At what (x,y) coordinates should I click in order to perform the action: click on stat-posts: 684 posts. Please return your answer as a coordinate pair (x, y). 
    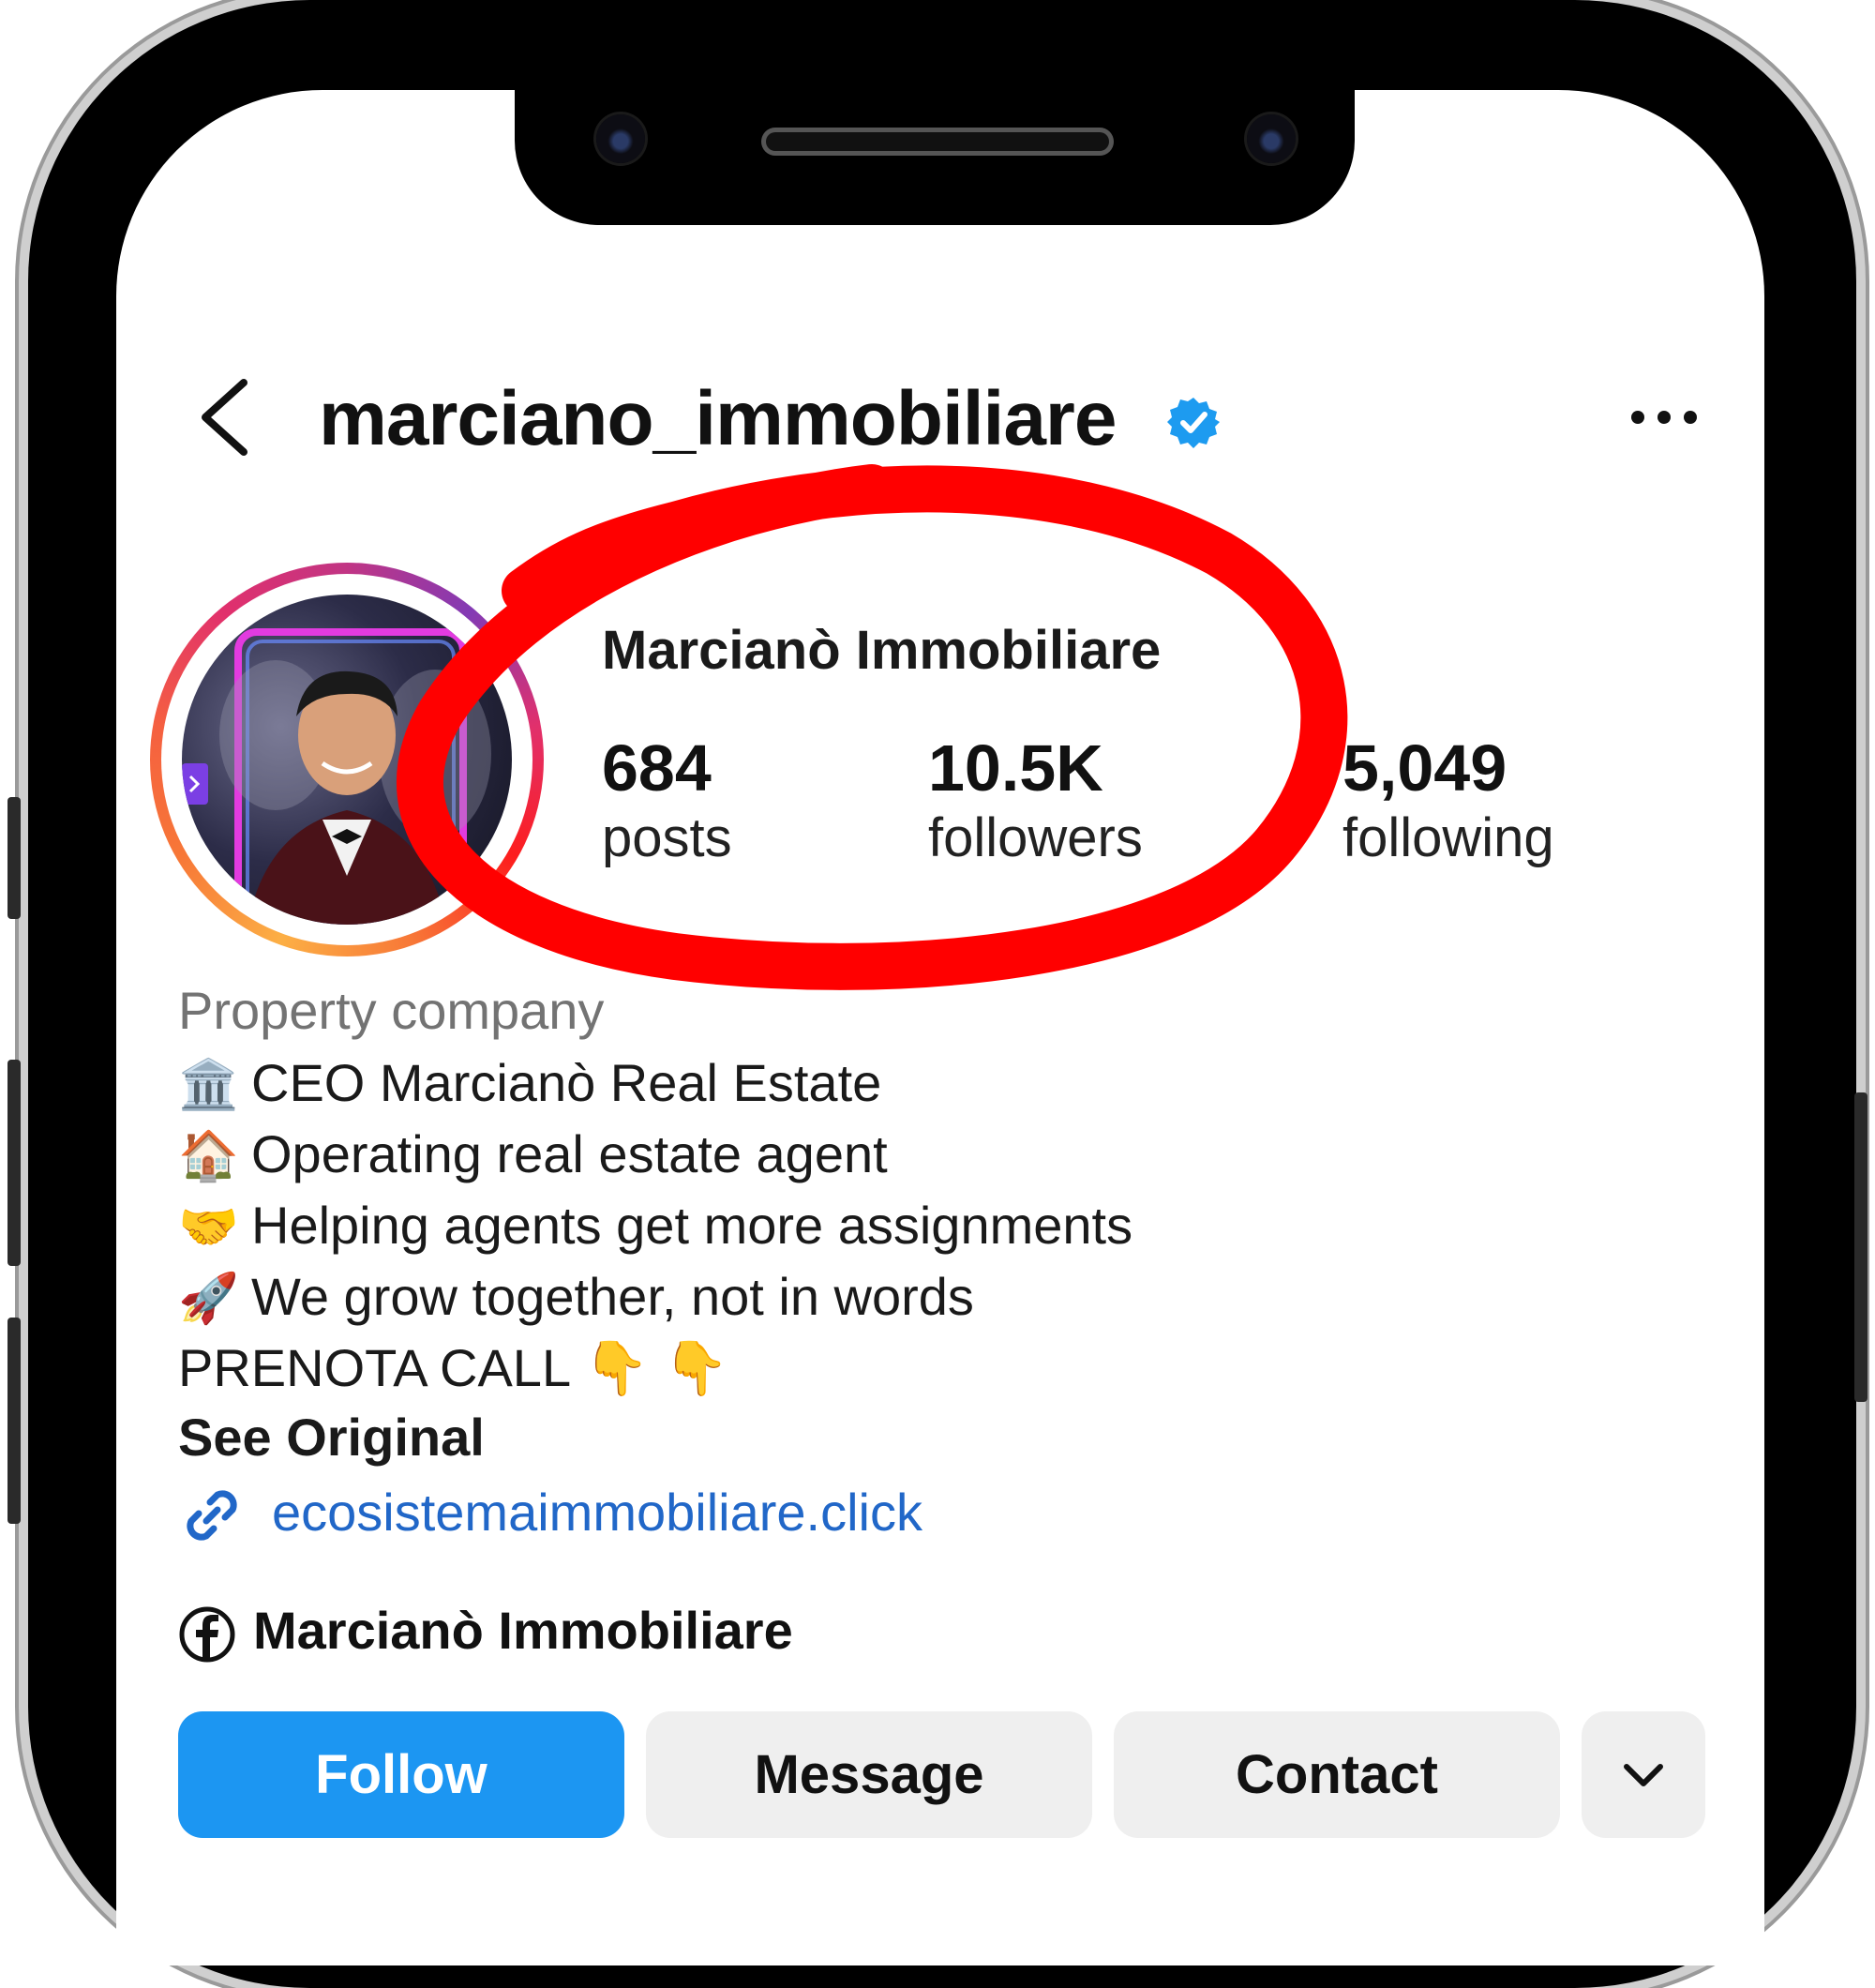
    Looking at the image, I should click on (667, 802).